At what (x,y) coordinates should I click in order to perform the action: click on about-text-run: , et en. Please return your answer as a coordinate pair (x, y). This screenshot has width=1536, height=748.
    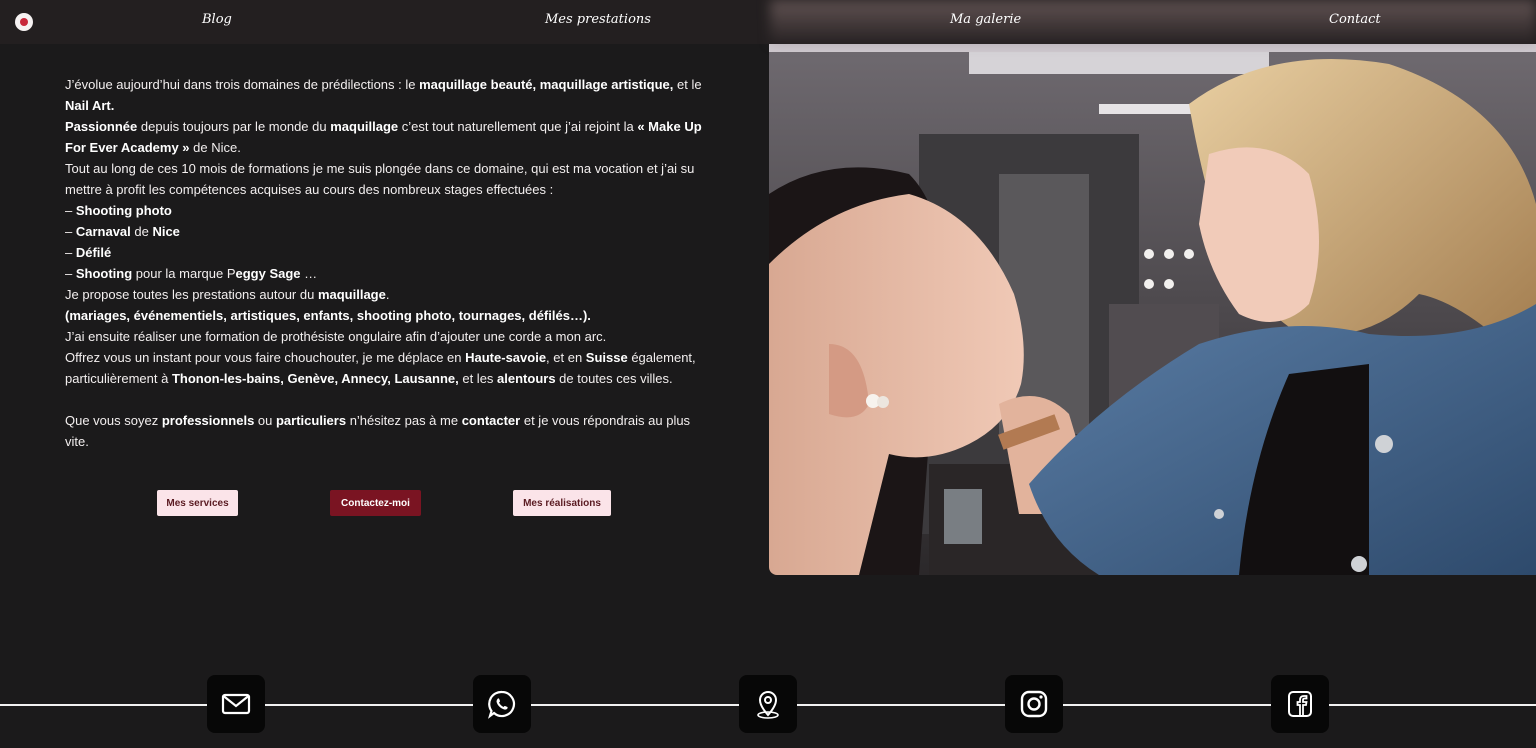
    Looking at the image, I should click on (566, 357).